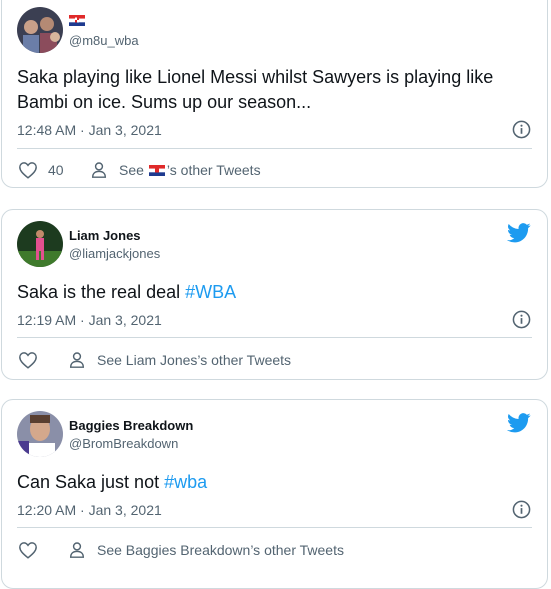 This screenshot has width=551, height=589. I want to click on see-other-tweets-label: See Baggies Breakdown’s other Tweets, so click(220, 550).